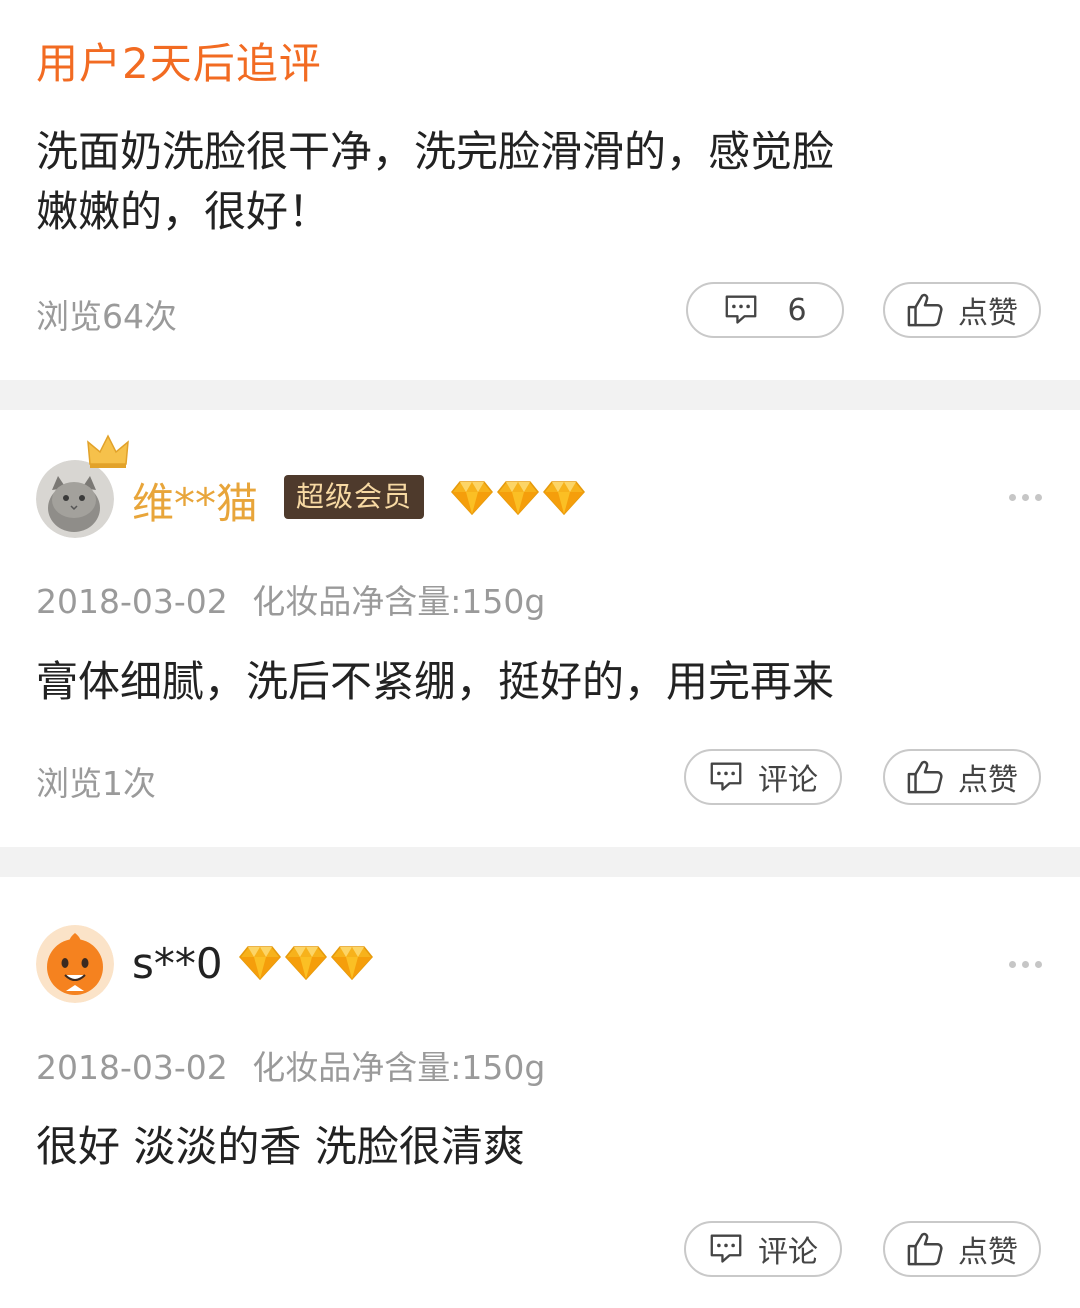 This screenshot has width=1080, height=1308. What do you see at coordinates (435, 681) in the screenshot?
I see `review-content: 膏体细腻，洗后不紧绷，挺好的，用完再来` at bounding box center [435, 681].